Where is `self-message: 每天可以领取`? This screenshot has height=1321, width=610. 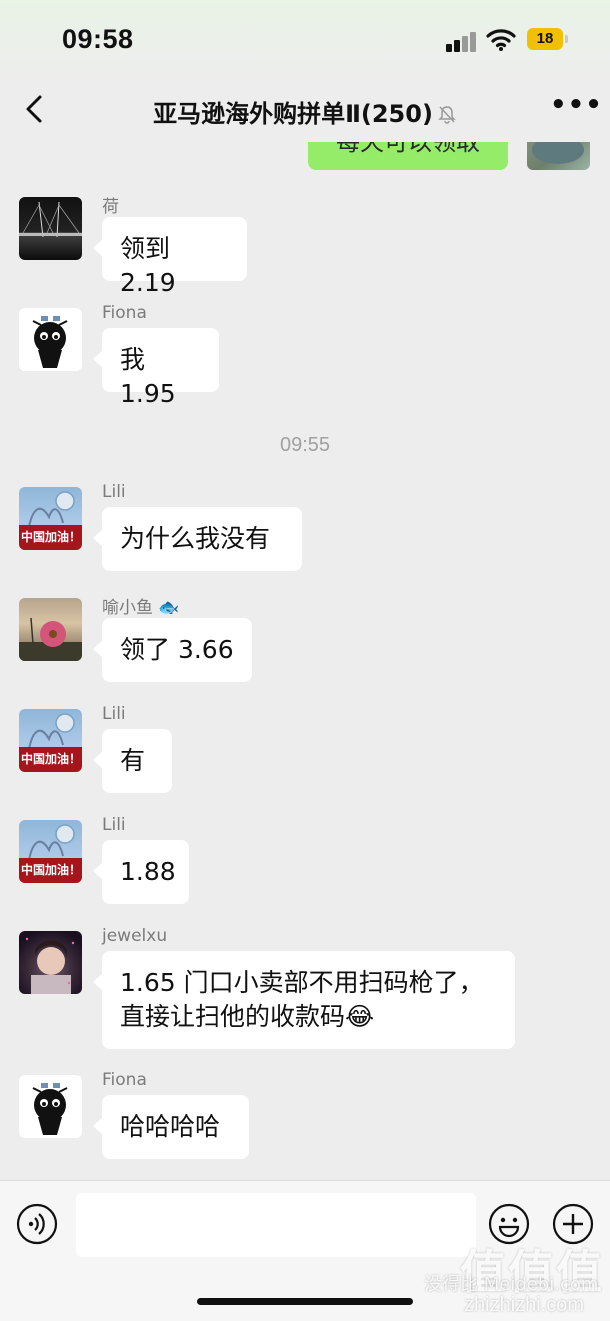
self-message: 每天可以领取 is located at coordinates (305, 157).